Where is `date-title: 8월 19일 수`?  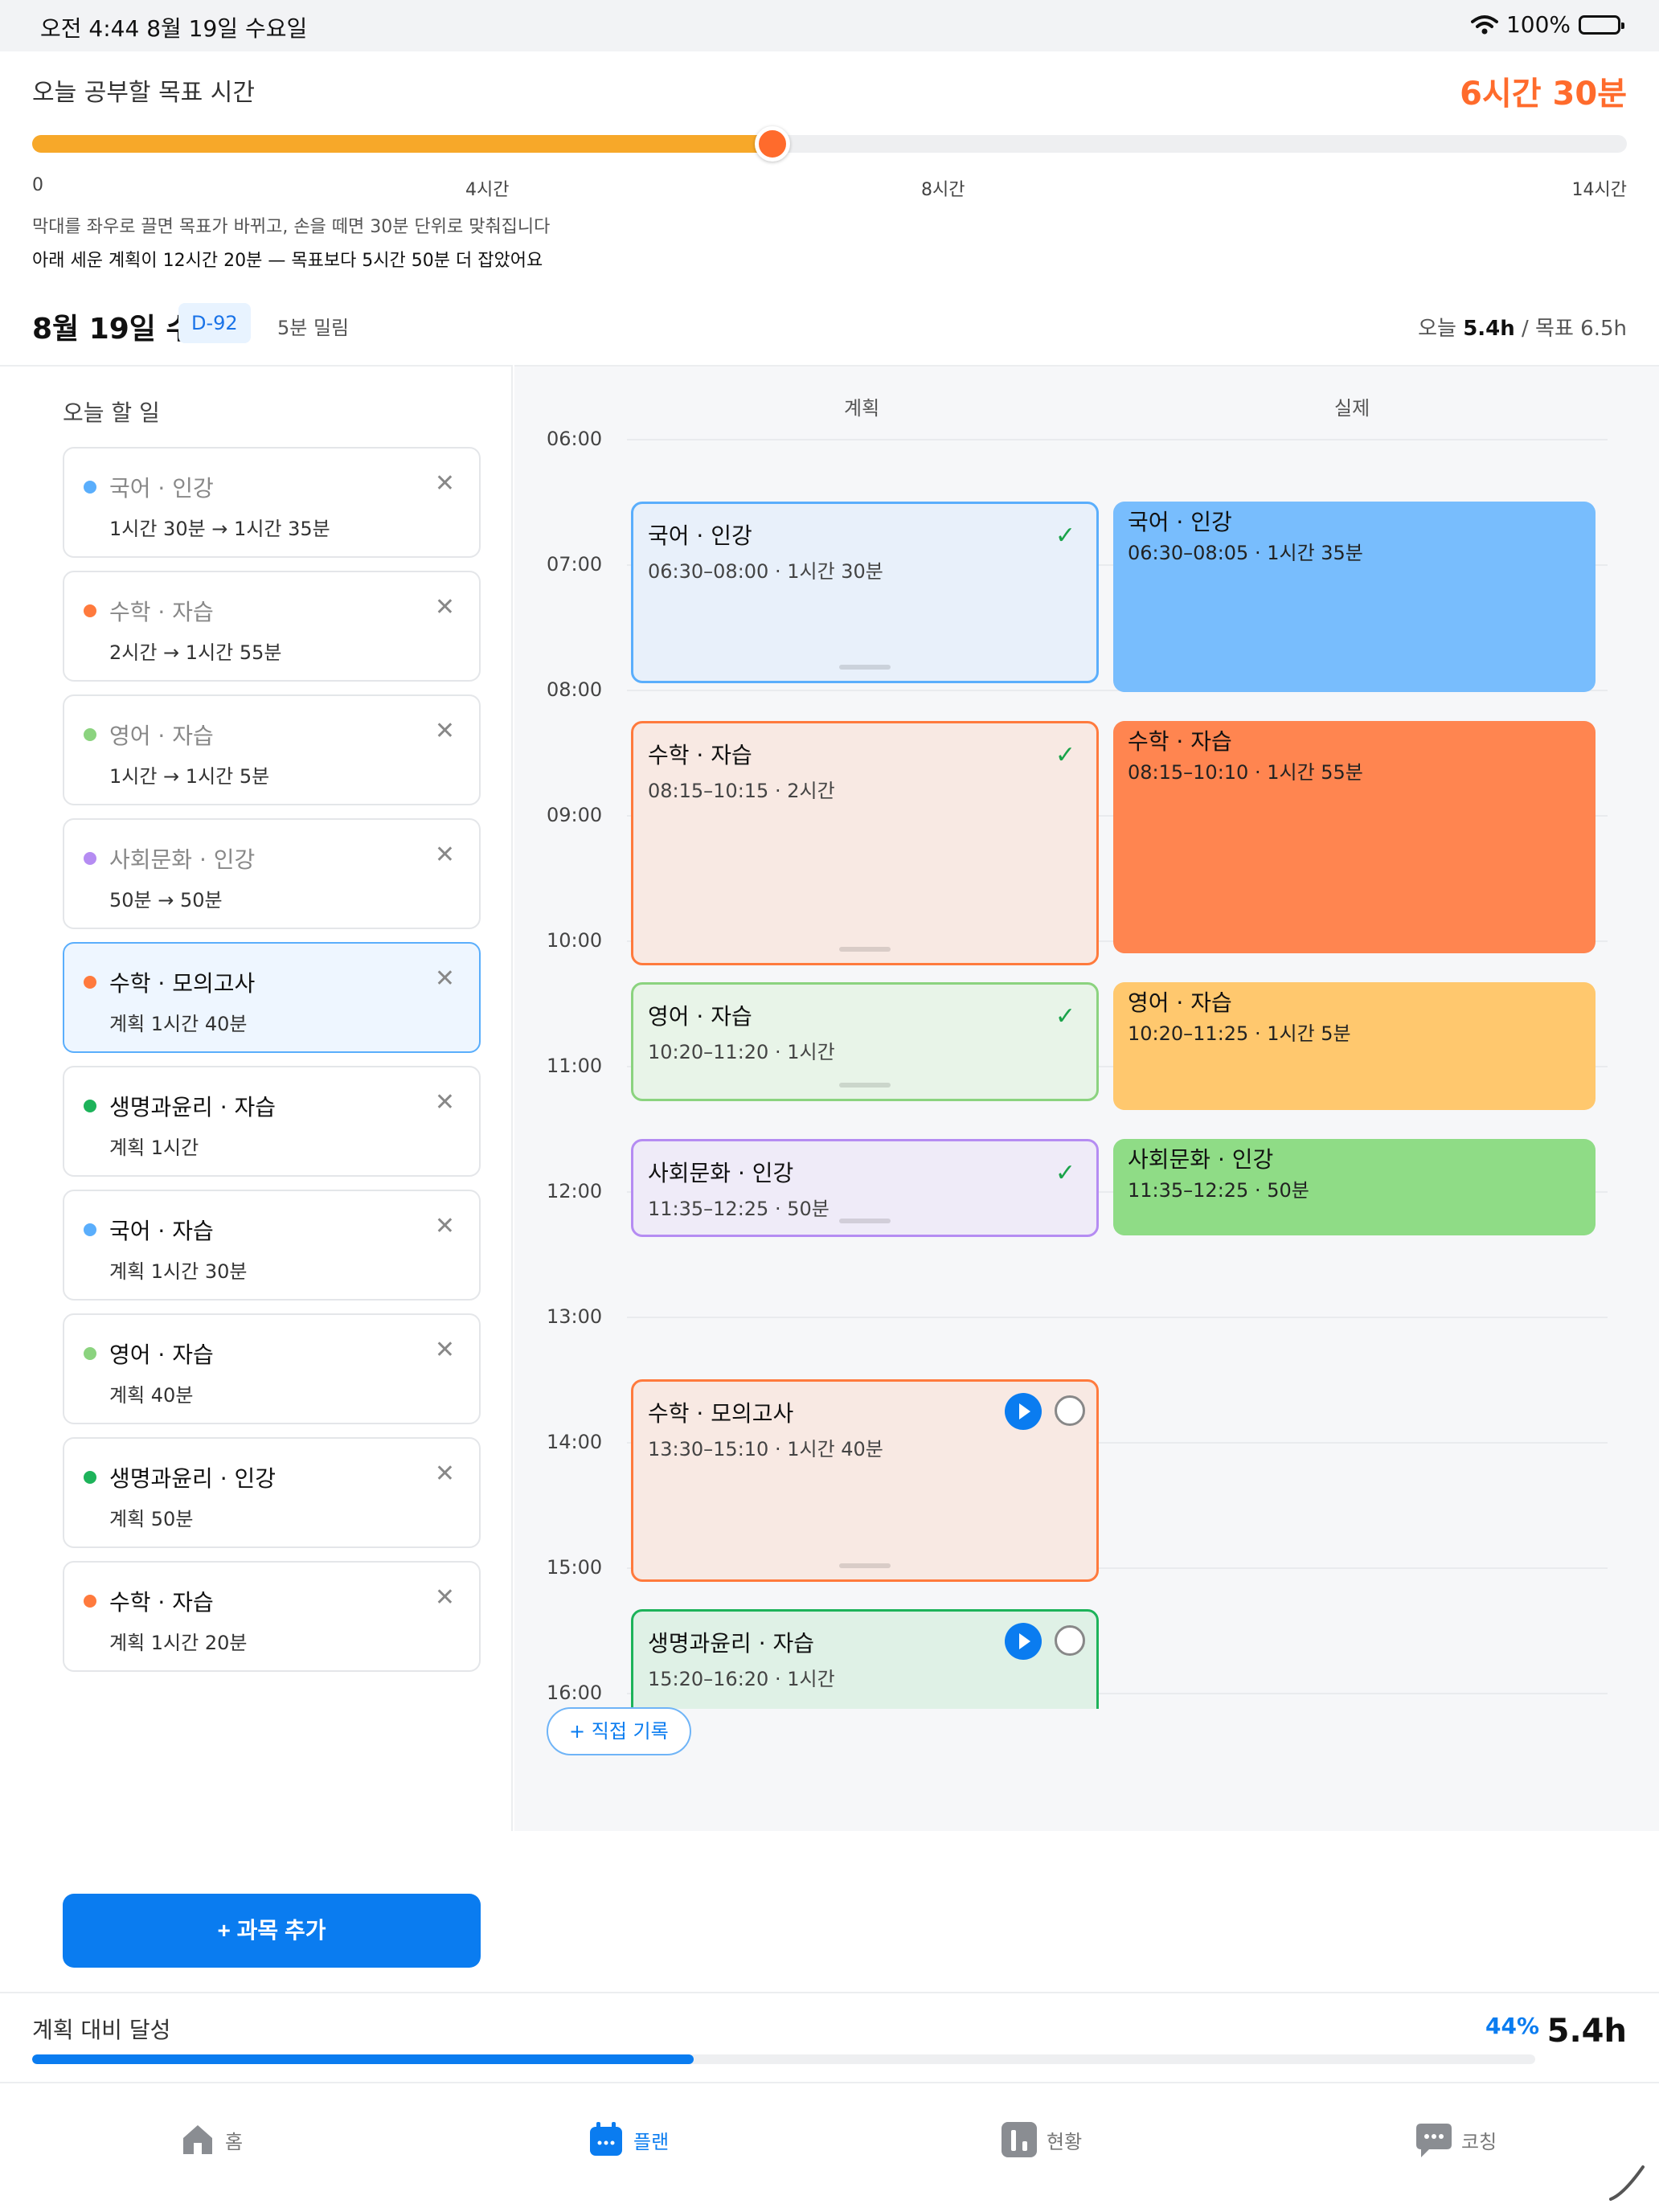
date-title: 8월 19일 수 is located at coordinates (112, 329).